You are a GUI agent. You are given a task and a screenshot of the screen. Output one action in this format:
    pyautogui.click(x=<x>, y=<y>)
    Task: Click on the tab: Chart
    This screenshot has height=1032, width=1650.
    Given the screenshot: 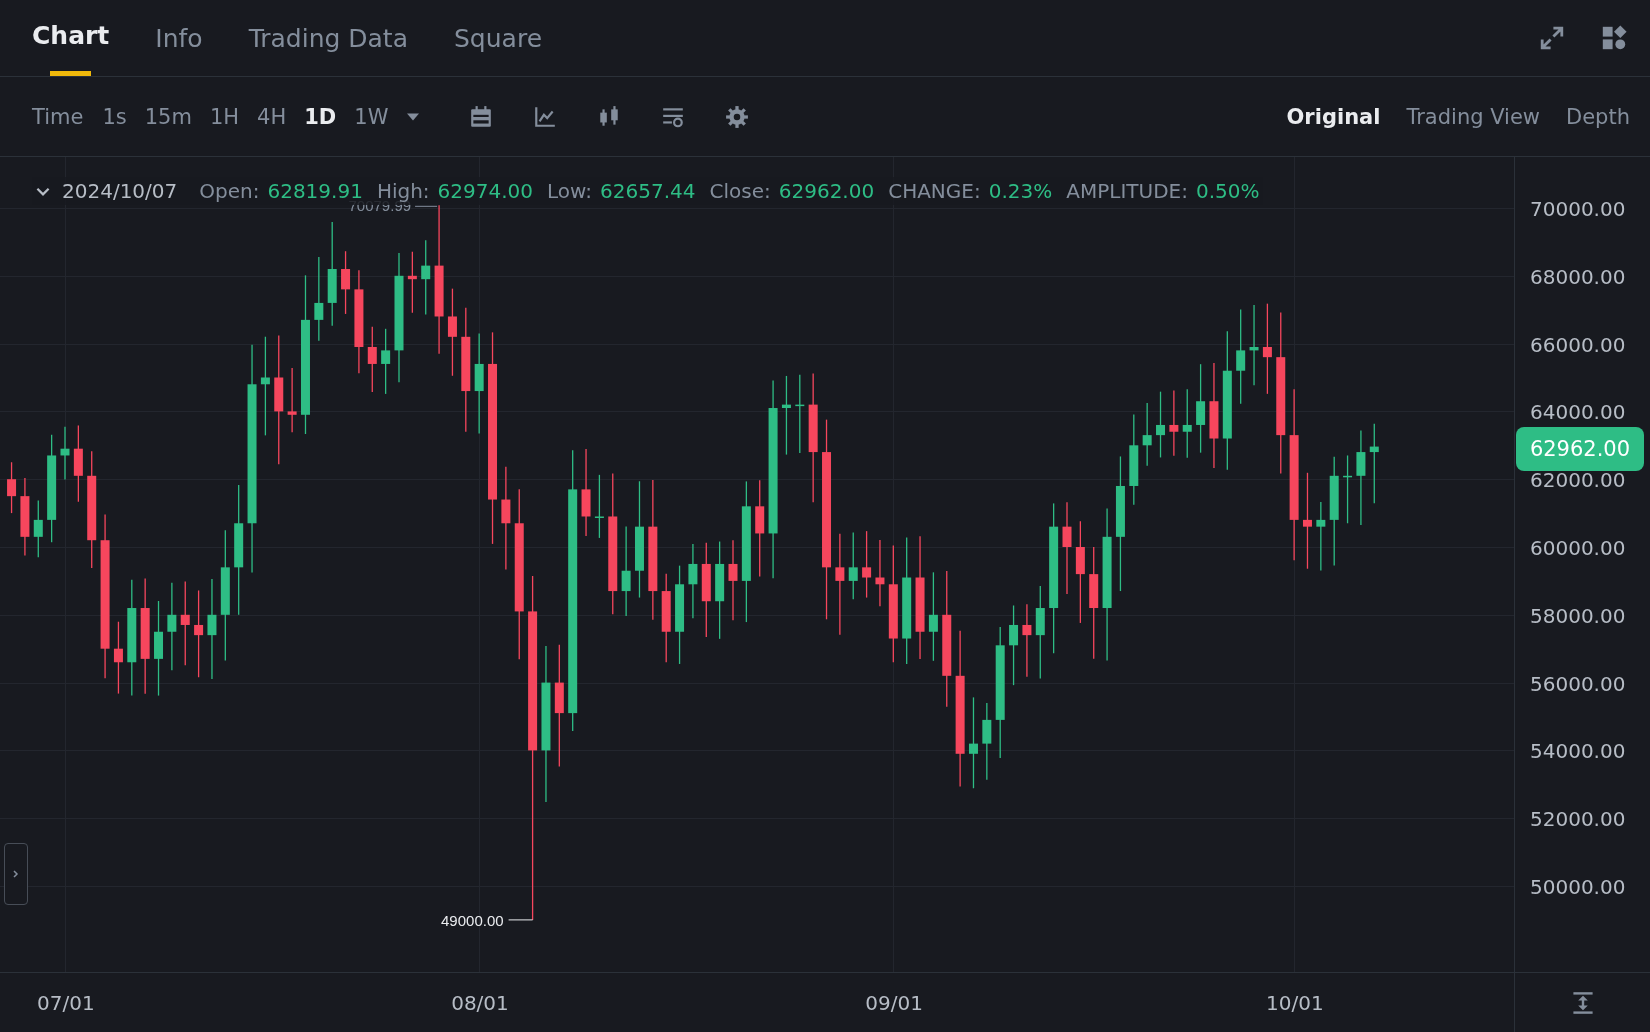 What is the action you would take?
    pyautogui.click(x=71, y=38)
    